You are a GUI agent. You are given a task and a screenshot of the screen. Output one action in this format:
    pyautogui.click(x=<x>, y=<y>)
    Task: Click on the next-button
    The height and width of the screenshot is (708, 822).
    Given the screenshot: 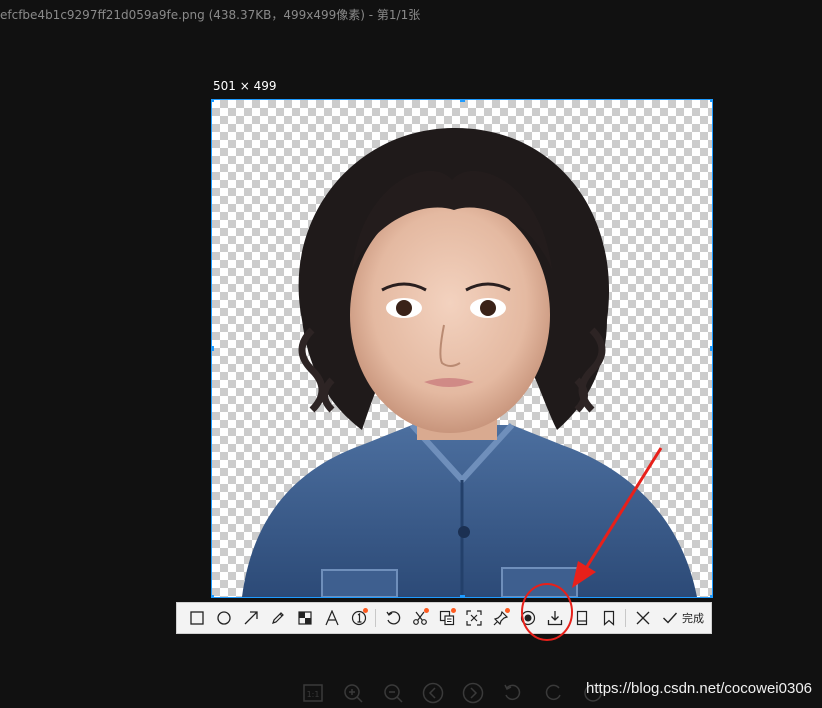 What is the action you would take?
    pyautogui.click(x=473, y=693)
    